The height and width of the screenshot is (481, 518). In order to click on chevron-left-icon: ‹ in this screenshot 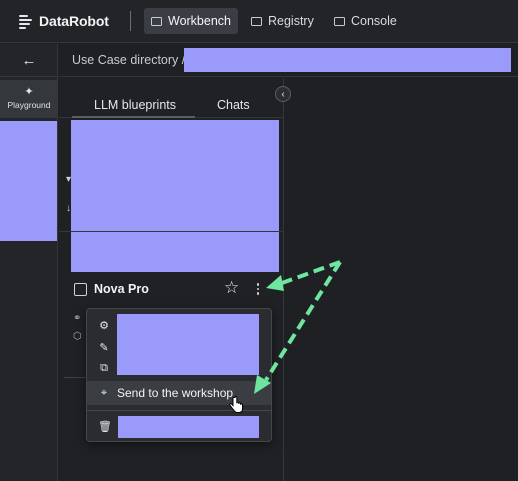, I will do `click(283, 94)`.